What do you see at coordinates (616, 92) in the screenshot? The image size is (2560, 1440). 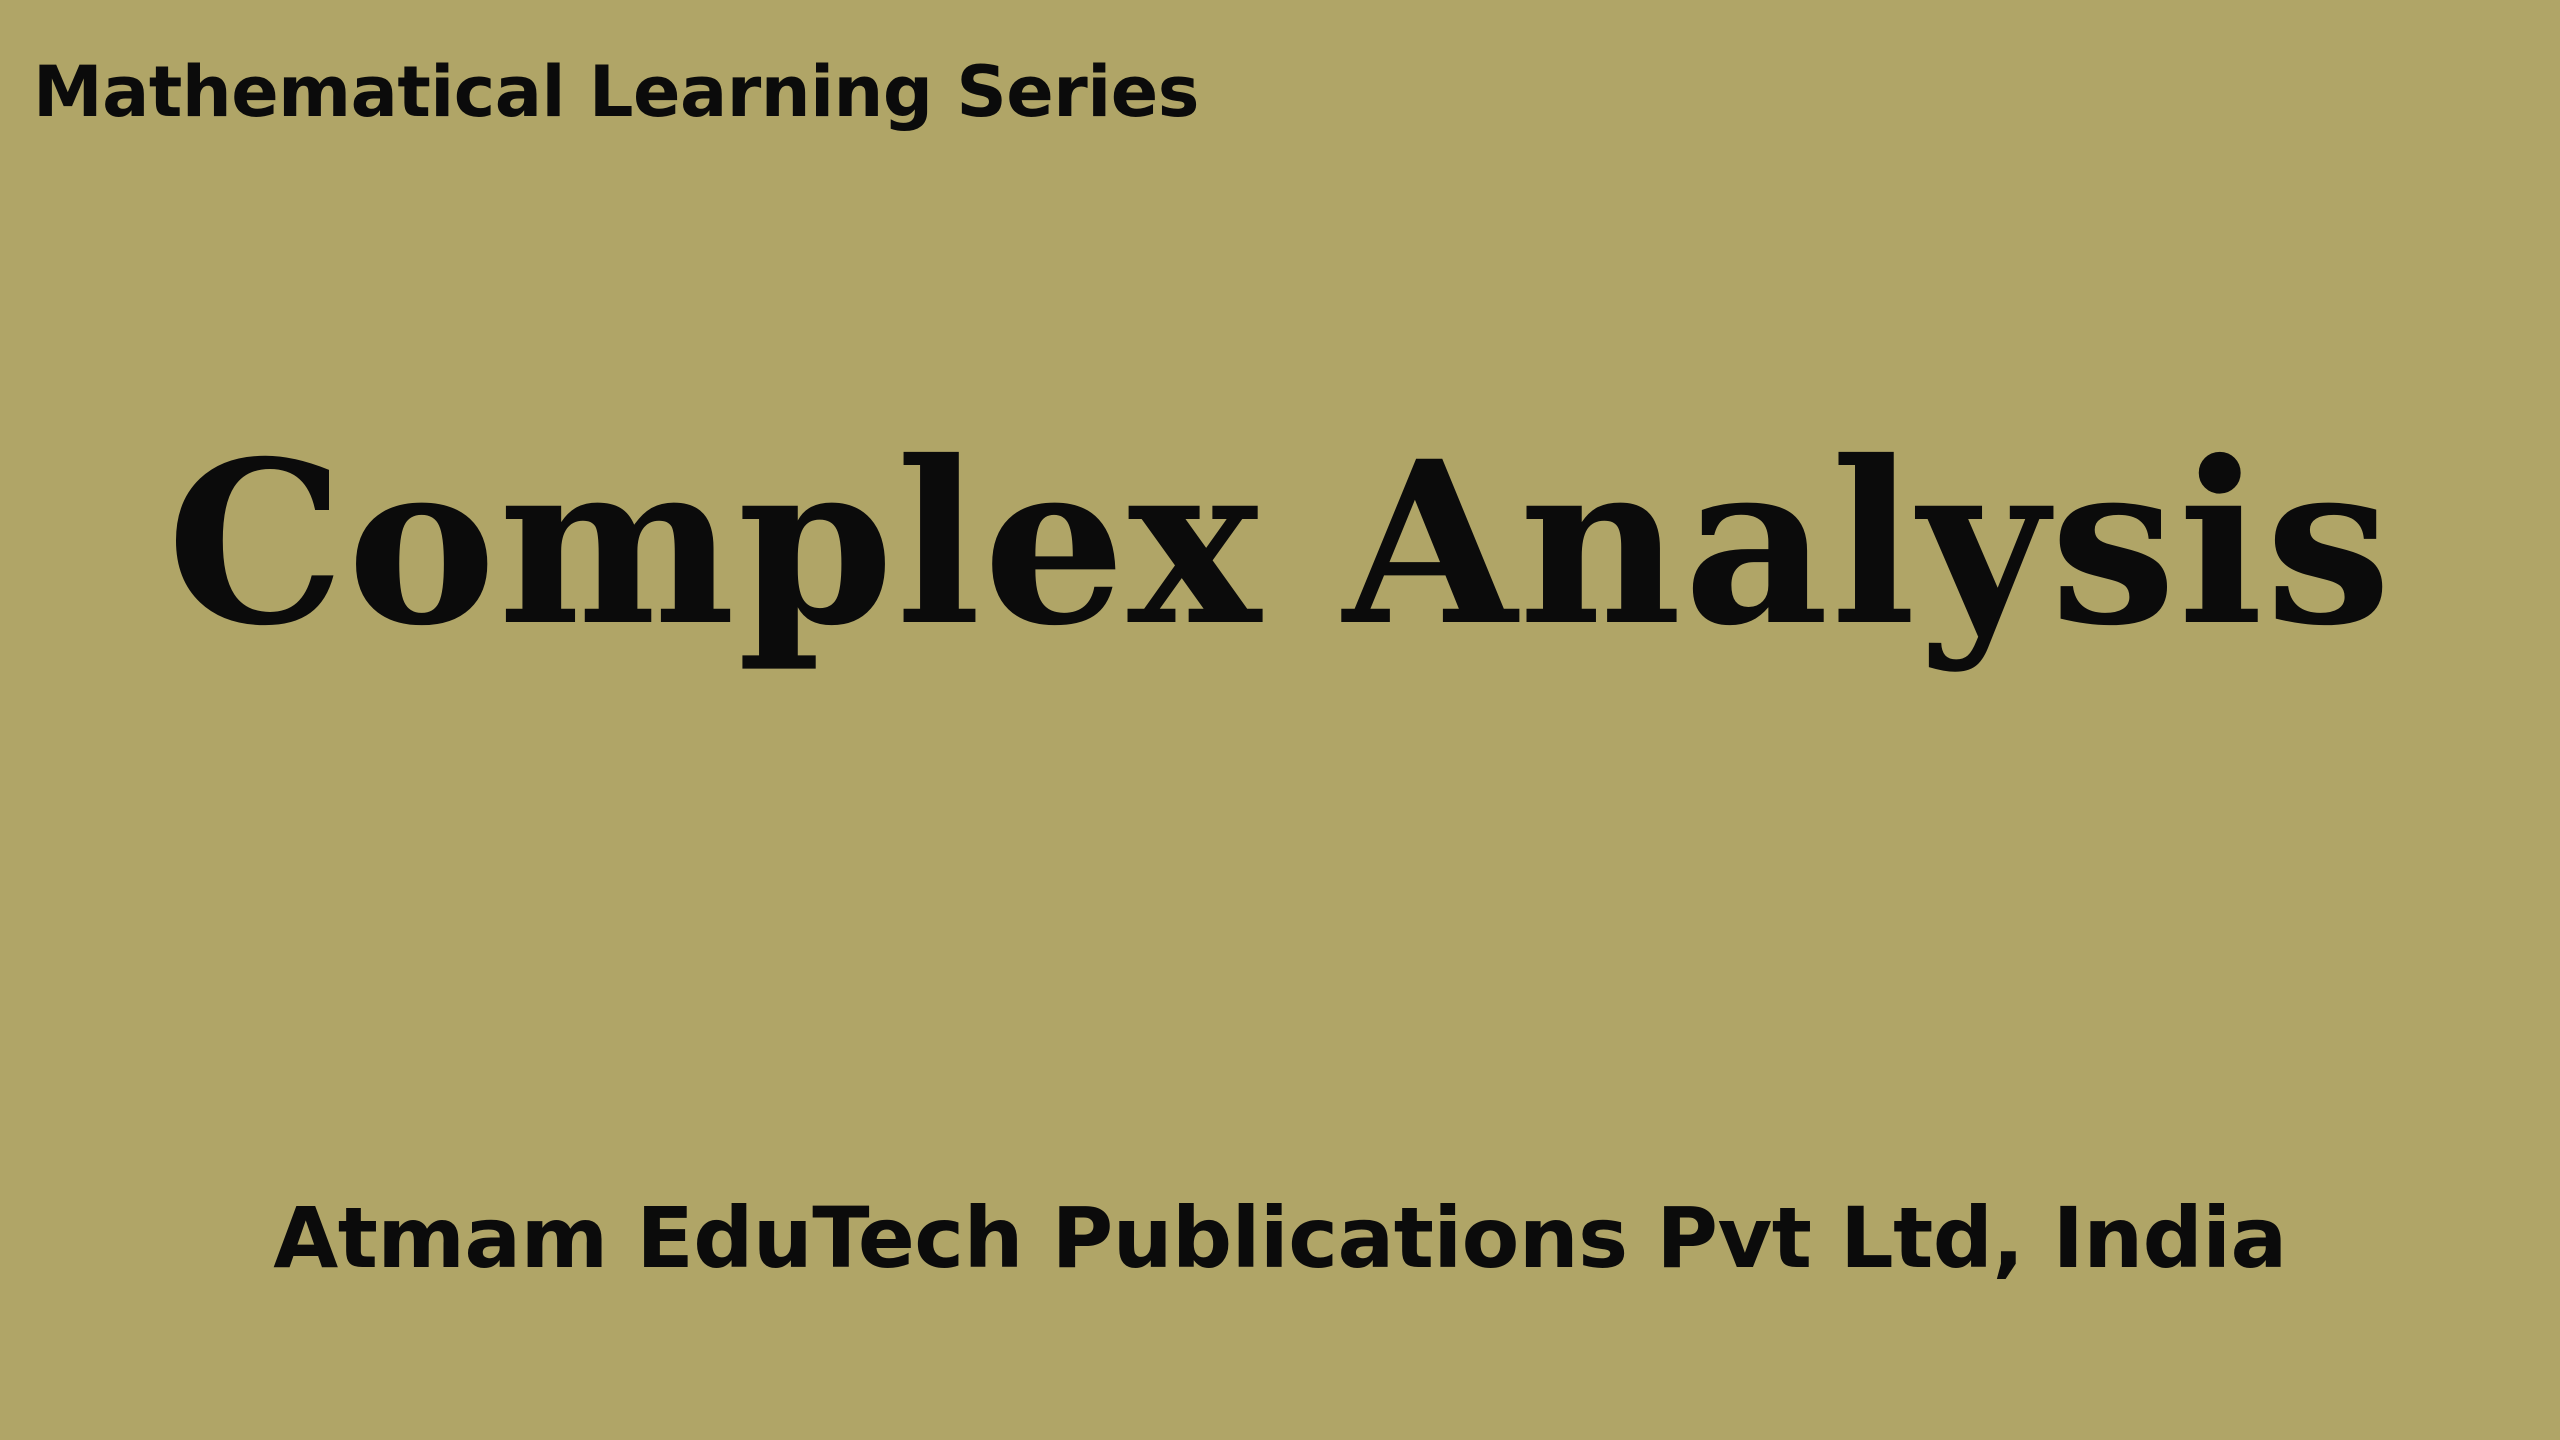 I see `series-label: Mathematical Learning Series` at bounding box center [616, 92].